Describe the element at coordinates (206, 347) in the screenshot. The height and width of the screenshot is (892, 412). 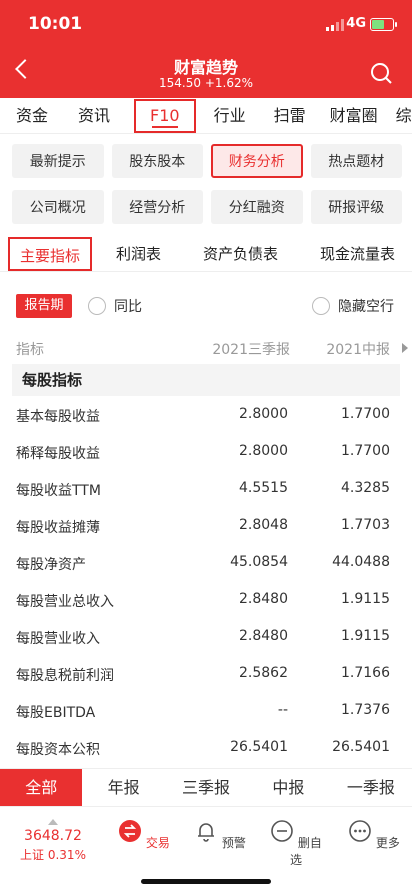
I see `table-header: 指标 2021三季报 2021中报` at that location.